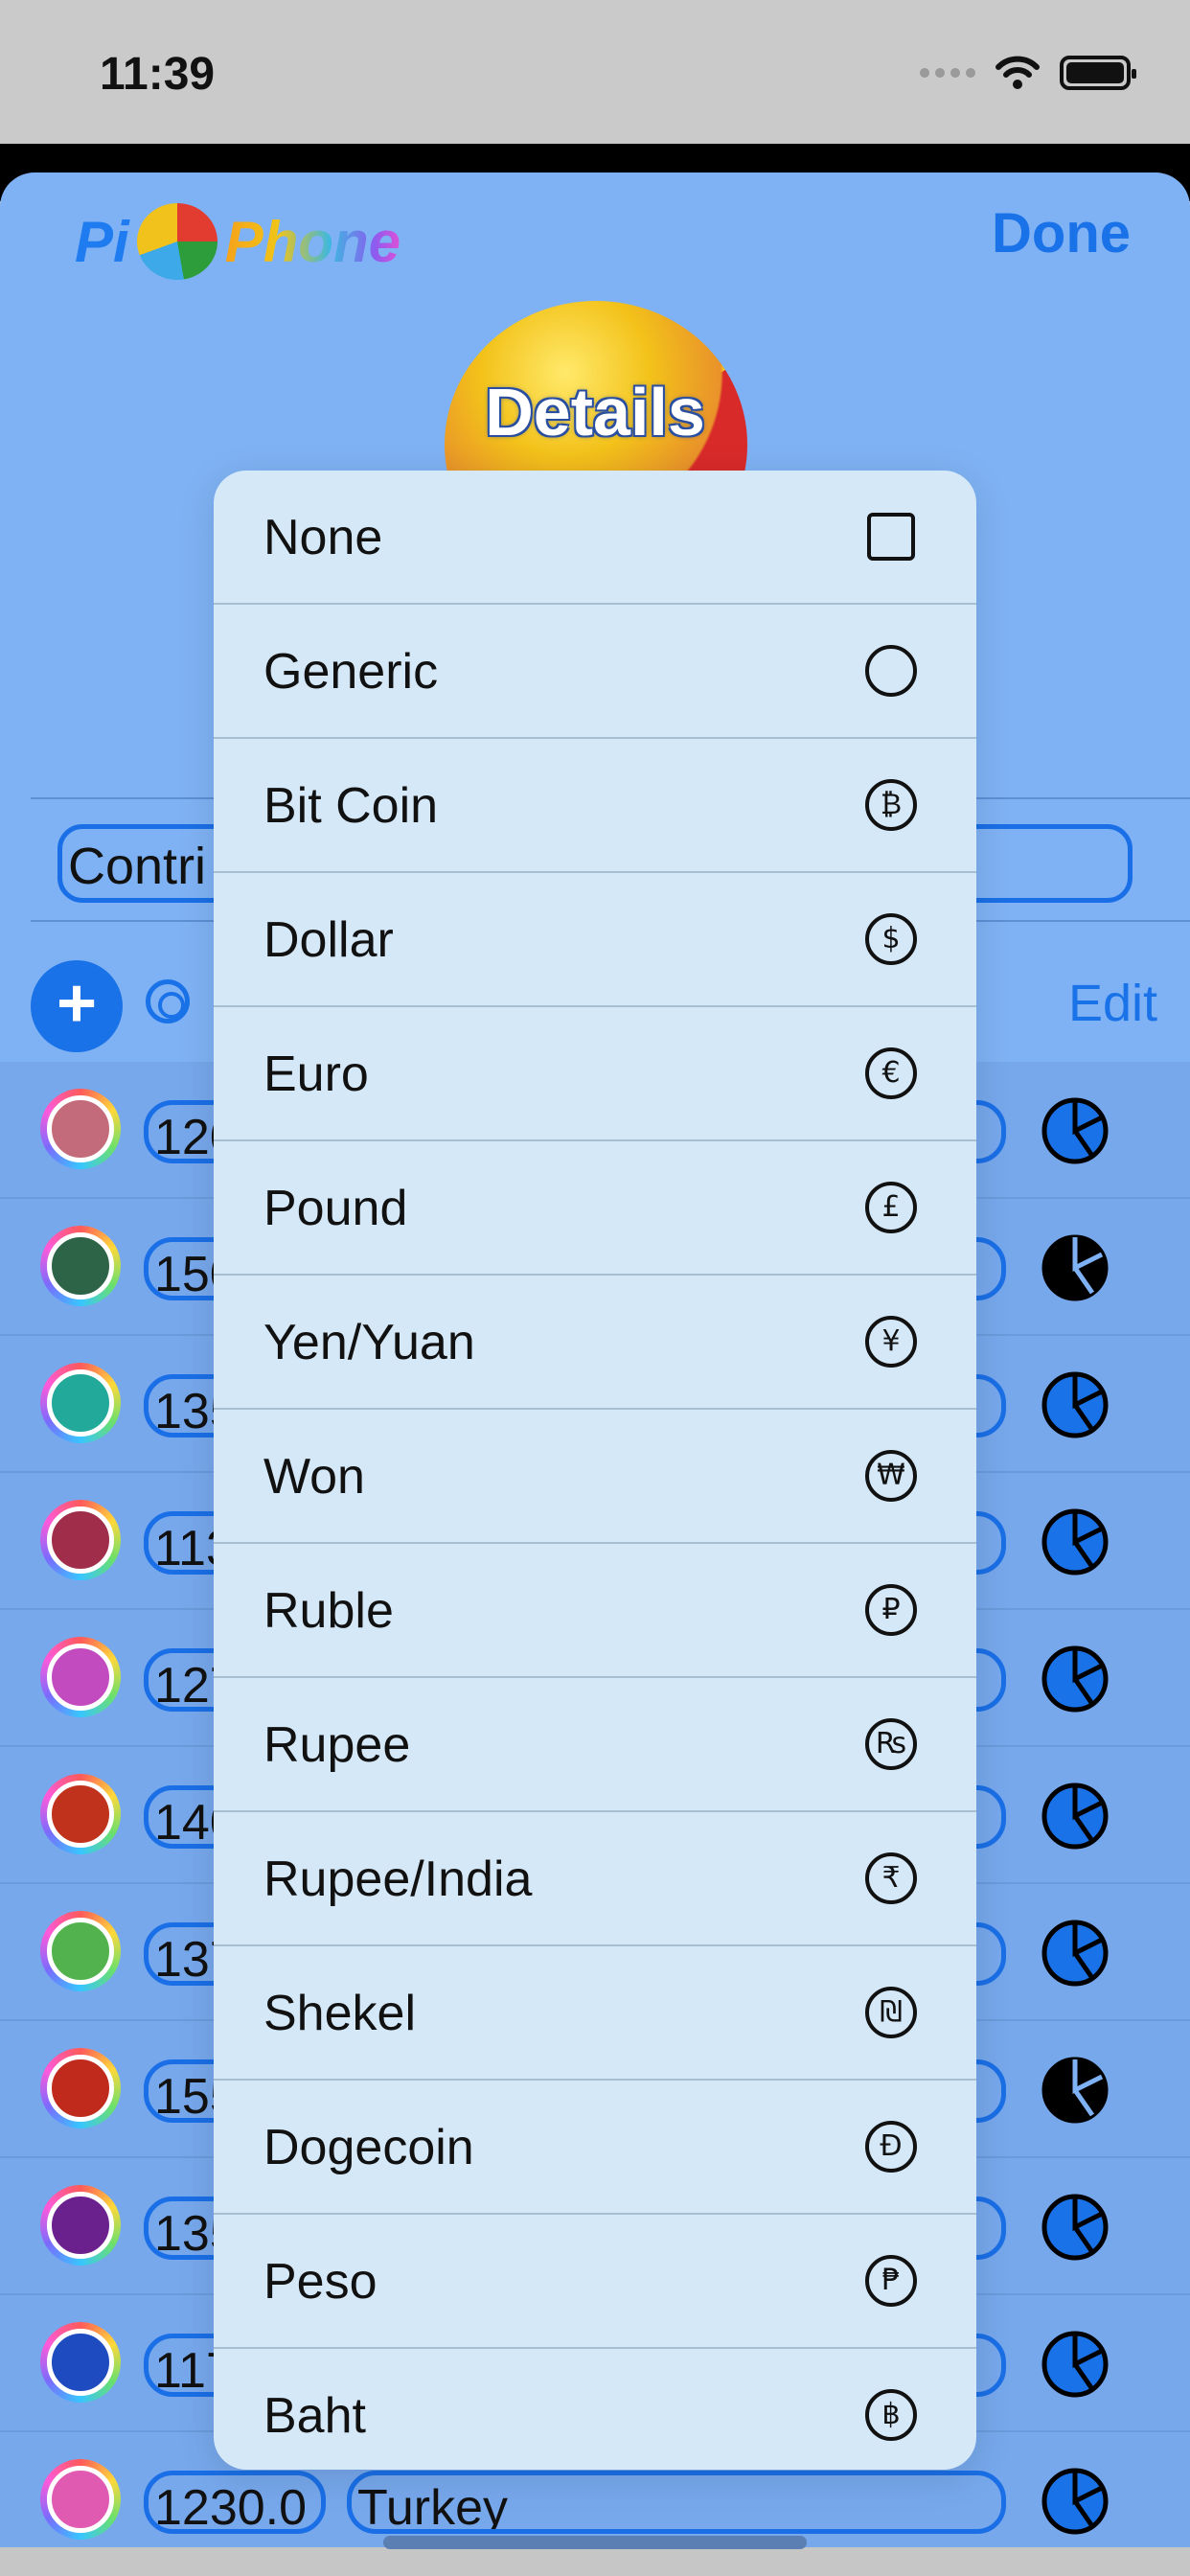 The width and height of the screenshot is (1190, 2576). What do you see at coordinates (595, 1208) in the screenshot?
I see `menu-item-pound: Pound £` at bounding box center [595, 1208].